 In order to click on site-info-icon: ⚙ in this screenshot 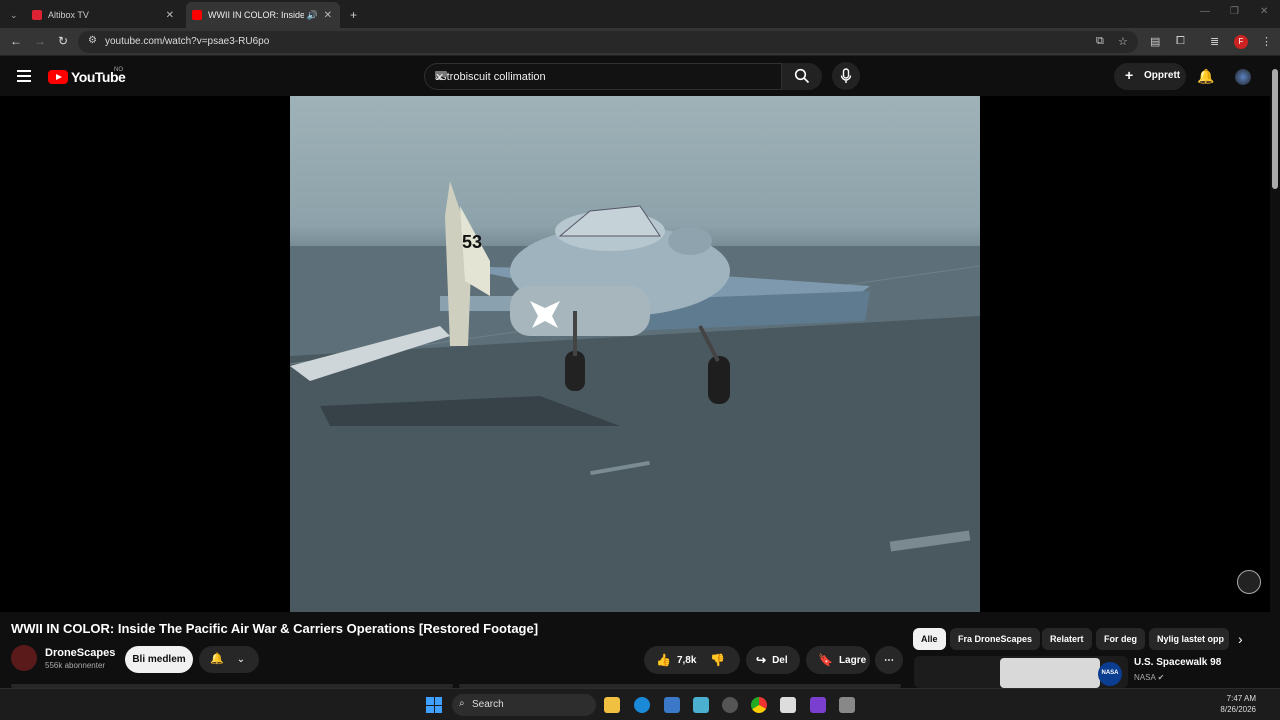, I will do `click(92, 40)`.